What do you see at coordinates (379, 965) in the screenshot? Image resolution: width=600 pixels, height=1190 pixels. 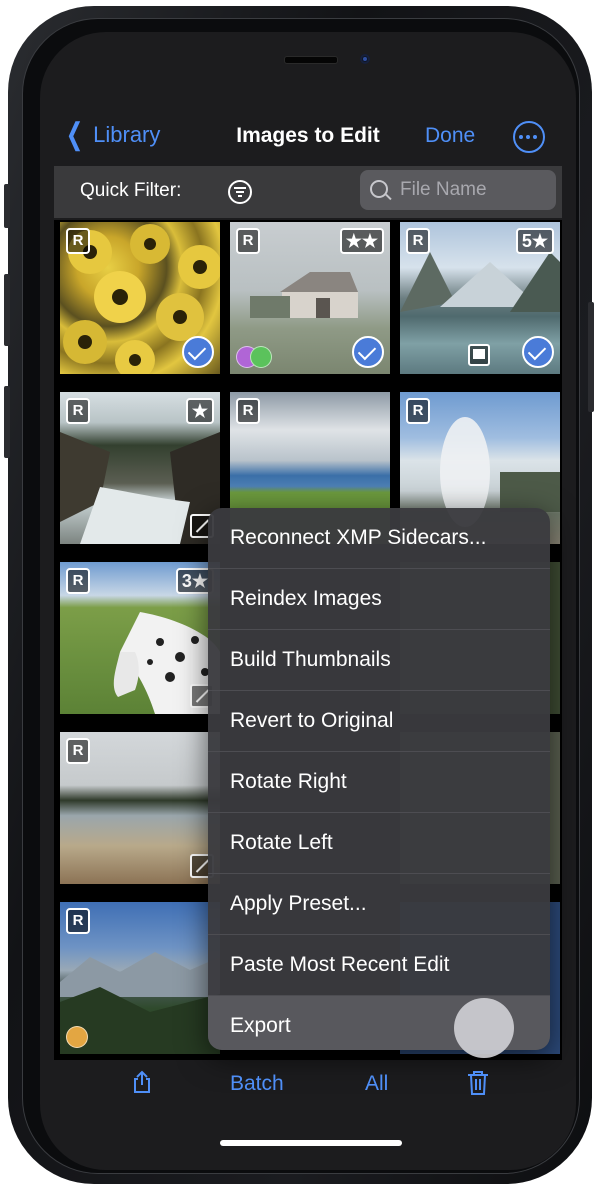 I see `menu-item-paste-recent-edit: Paste Most Recent Edit` at bounding box center [379, 965].